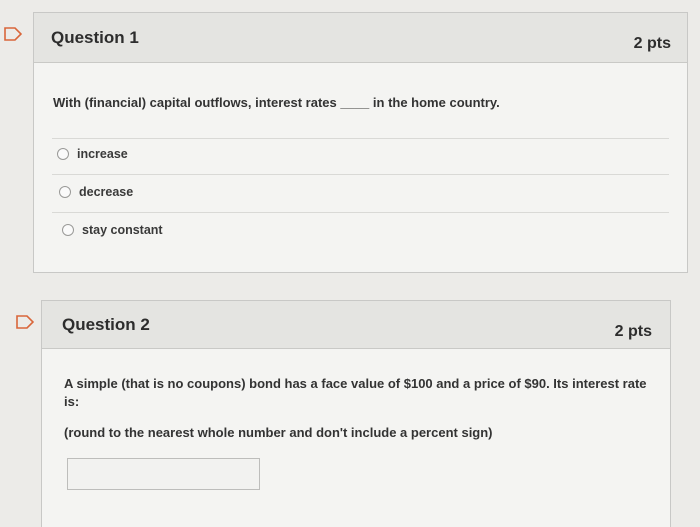 The width and height of the screenshot is (700, 527). I want to click on answer-option-increase: increase, so click(92, 154).